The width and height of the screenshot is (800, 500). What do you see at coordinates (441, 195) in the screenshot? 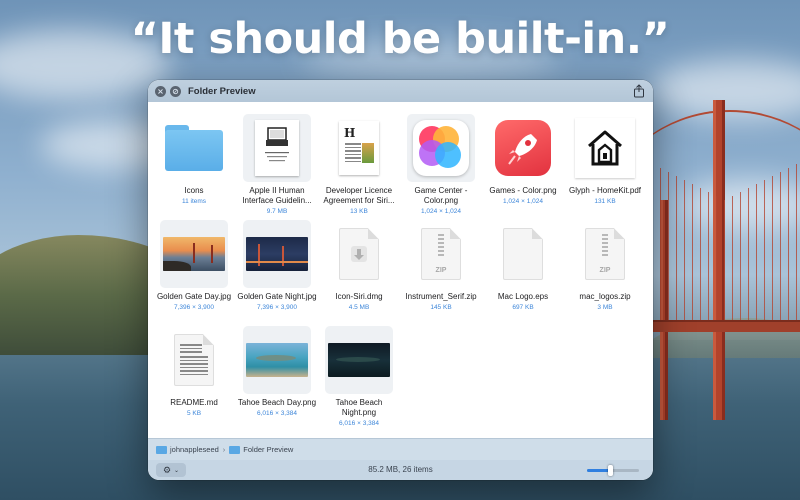
I see `file-name: Game Center - Color.png` at bounding box center [441, 195].